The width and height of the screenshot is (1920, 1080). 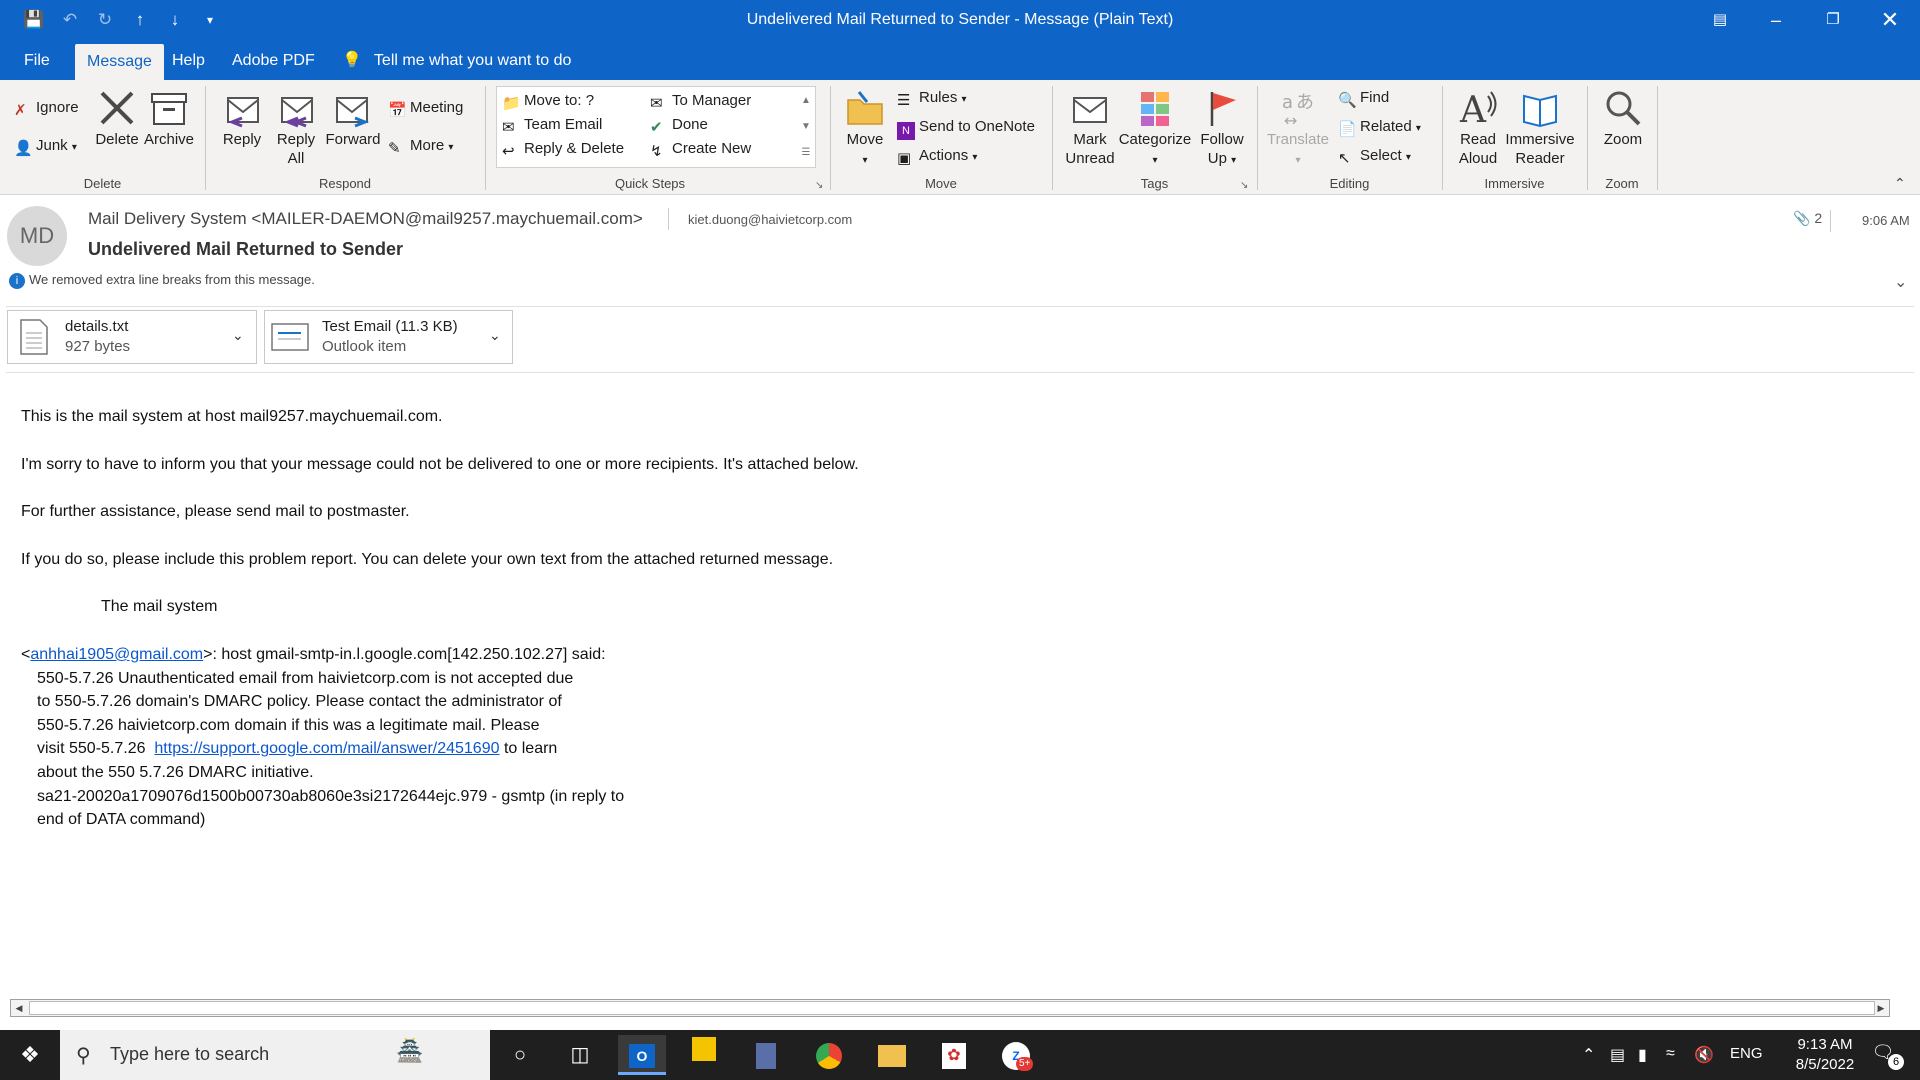 I want to click on follow-up-button: Follow Up ▾, so click(x=1222, y=129).